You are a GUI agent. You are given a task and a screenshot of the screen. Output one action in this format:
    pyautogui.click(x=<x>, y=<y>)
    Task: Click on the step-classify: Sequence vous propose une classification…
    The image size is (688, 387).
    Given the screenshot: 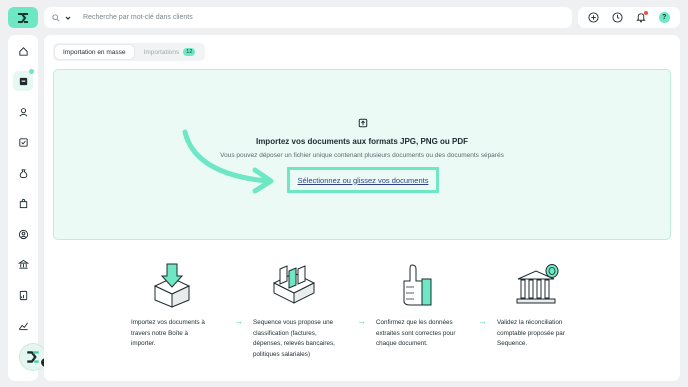 What is the action you would take?
    pyautogui.click(x=294, y=311)
    